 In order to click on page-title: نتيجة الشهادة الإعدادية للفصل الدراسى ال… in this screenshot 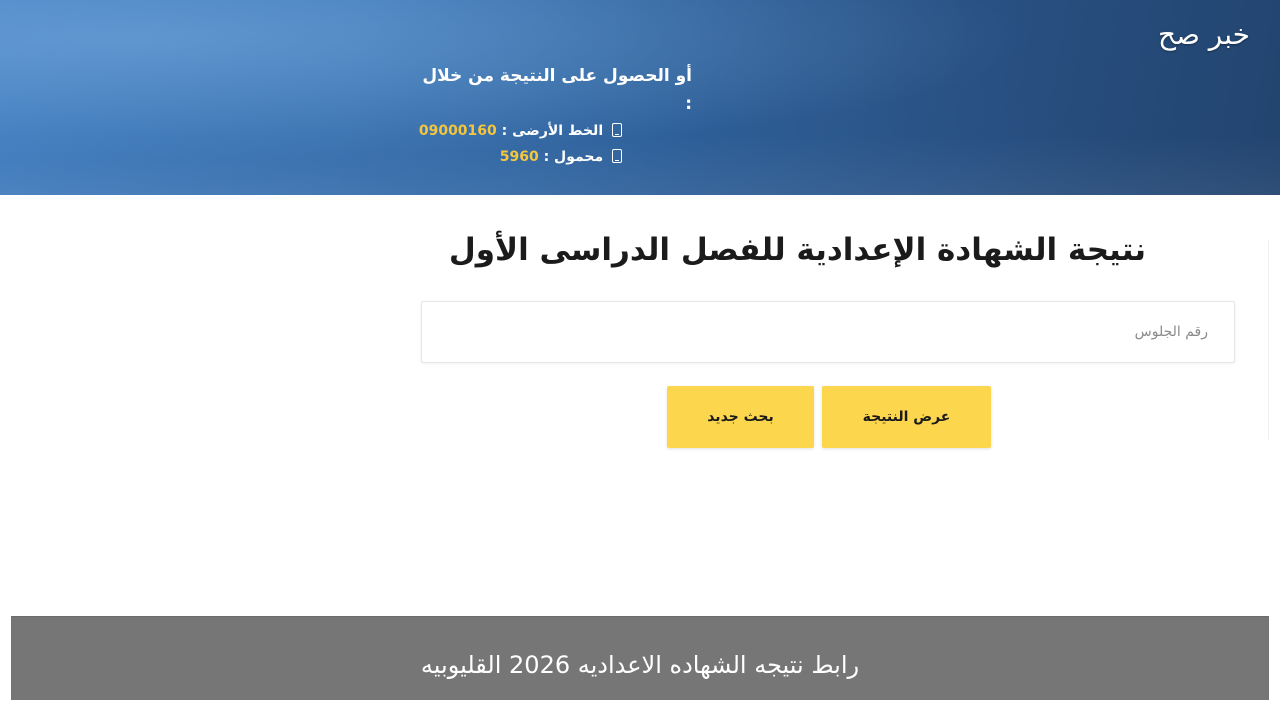, I will do `click(797, 250)`.